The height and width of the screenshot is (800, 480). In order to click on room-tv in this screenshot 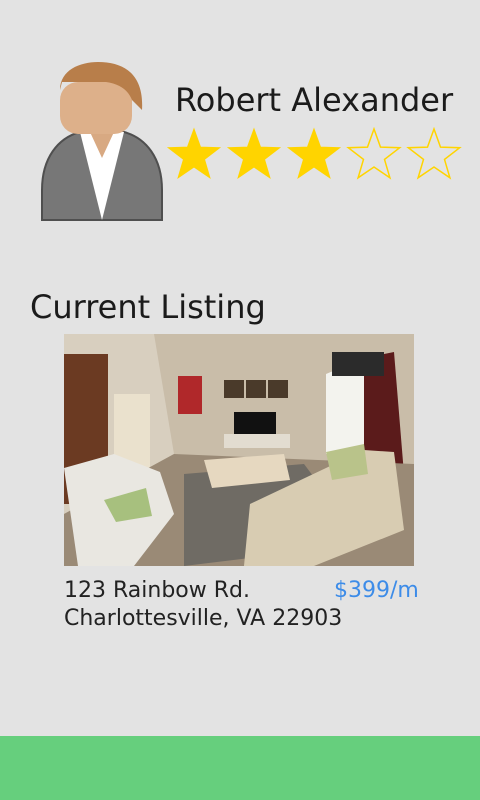, I will do `click(255, 423)`.